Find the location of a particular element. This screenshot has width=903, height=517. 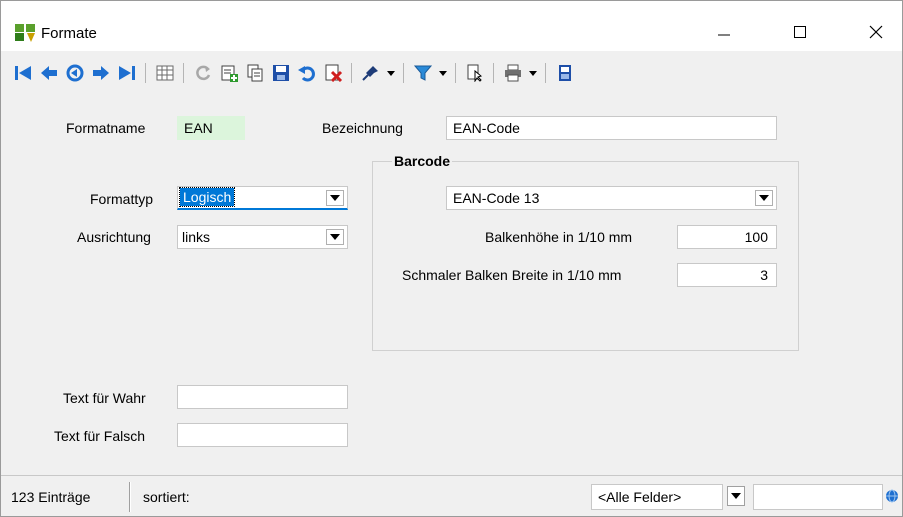

refresh-icon is located at coordinates (203, 73).